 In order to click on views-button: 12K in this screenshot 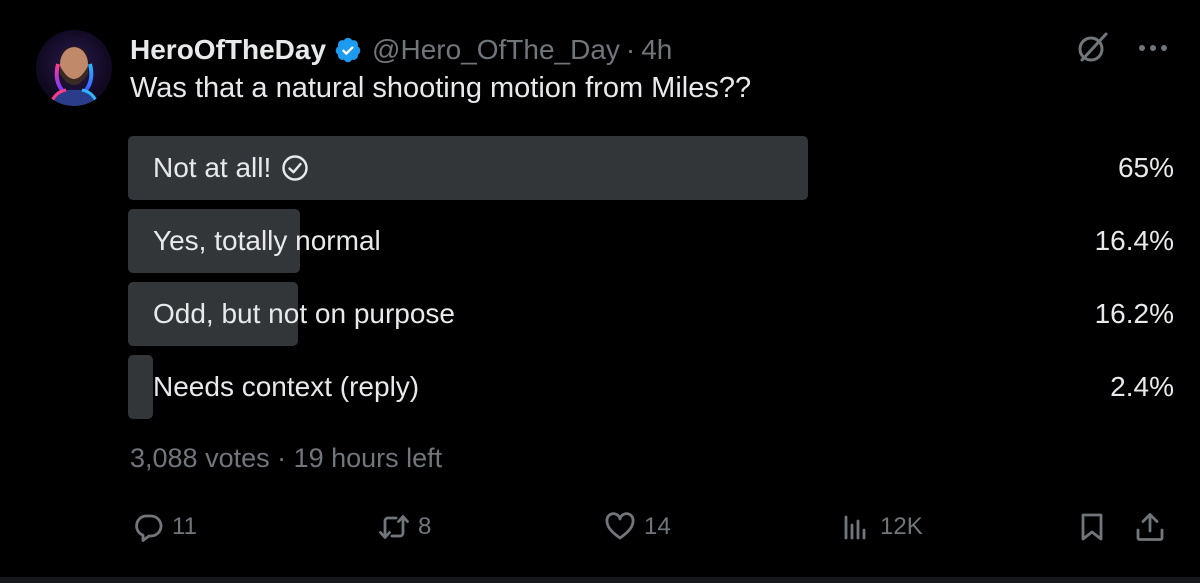, I will do `click(881, 527)`.